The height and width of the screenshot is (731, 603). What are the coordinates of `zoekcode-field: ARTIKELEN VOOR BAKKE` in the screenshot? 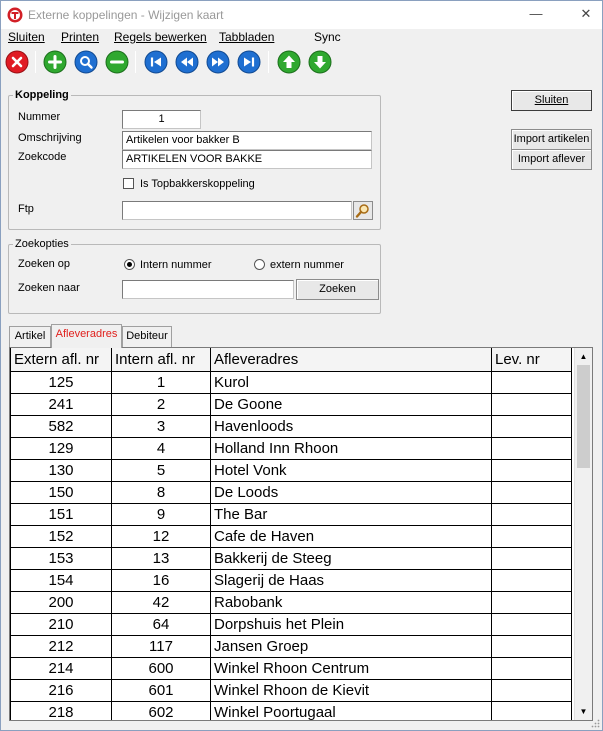 It's located at (247, 159).